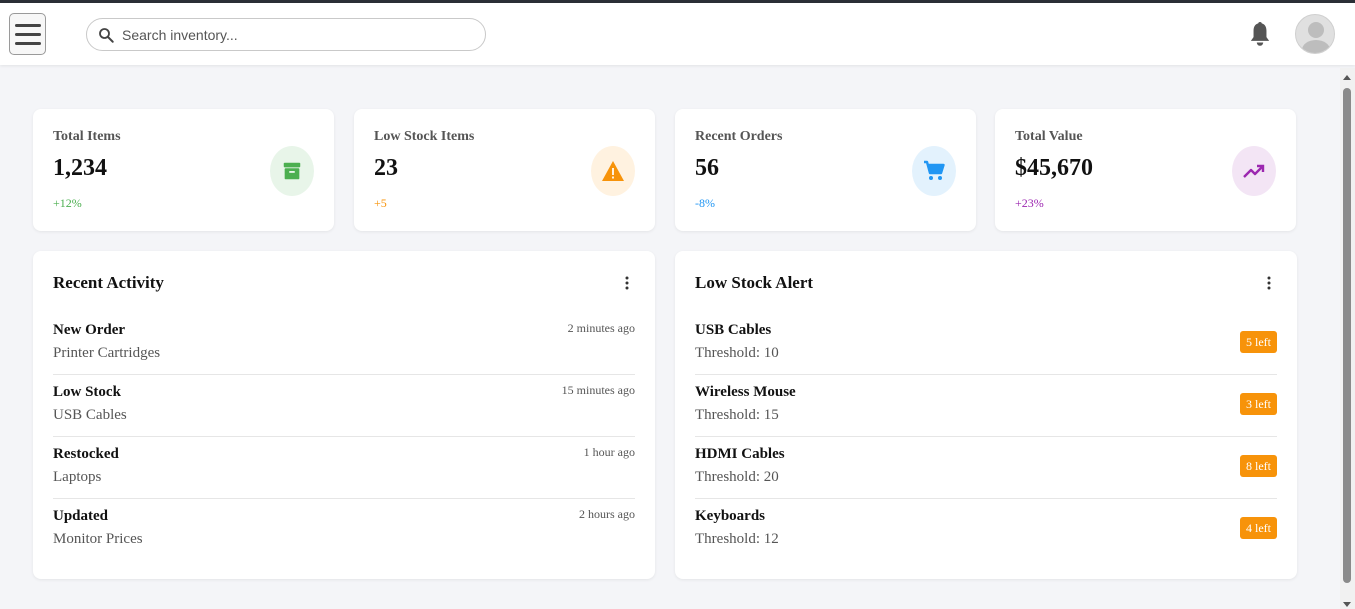  What do you see at coordinates (737, 477) in the screenshot?
I see `product-threshold: Threshold: 20` at bounding box center [737, 477].